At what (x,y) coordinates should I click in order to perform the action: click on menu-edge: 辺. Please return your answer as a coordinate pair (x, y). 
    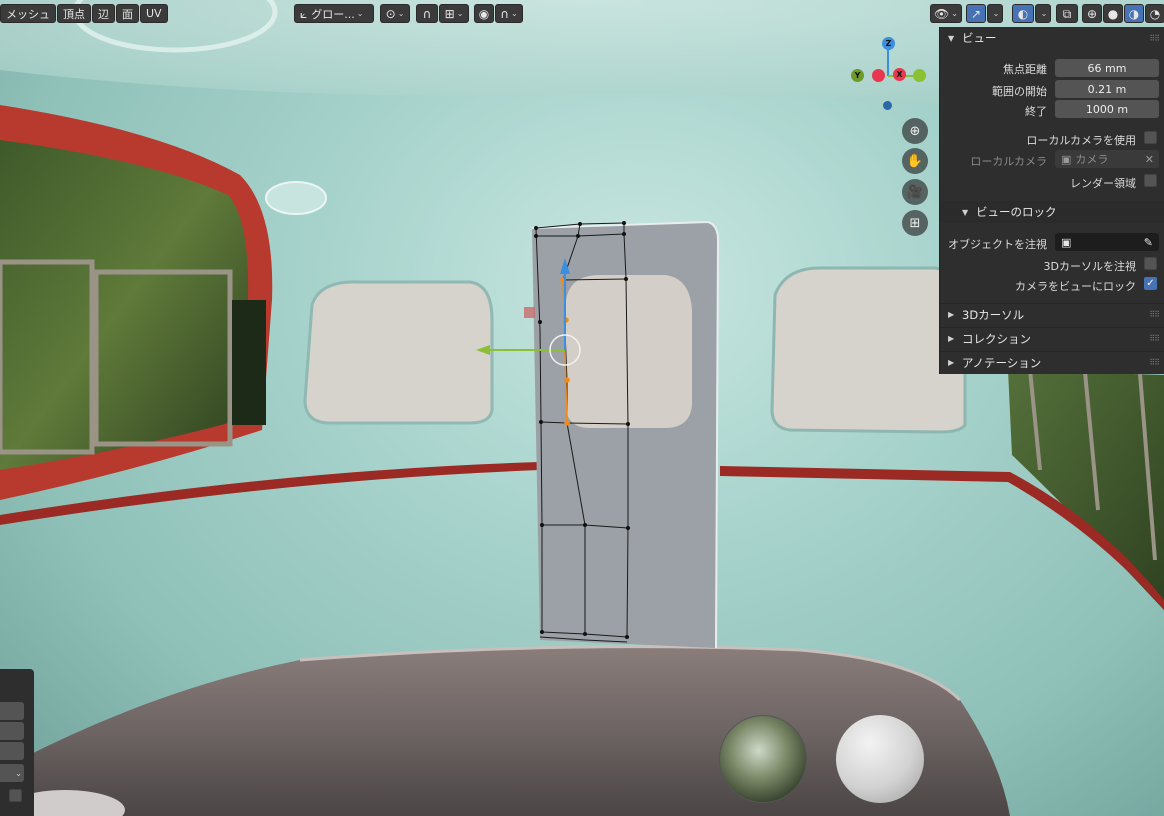
    Looking at the image, I should click on (103, 13).